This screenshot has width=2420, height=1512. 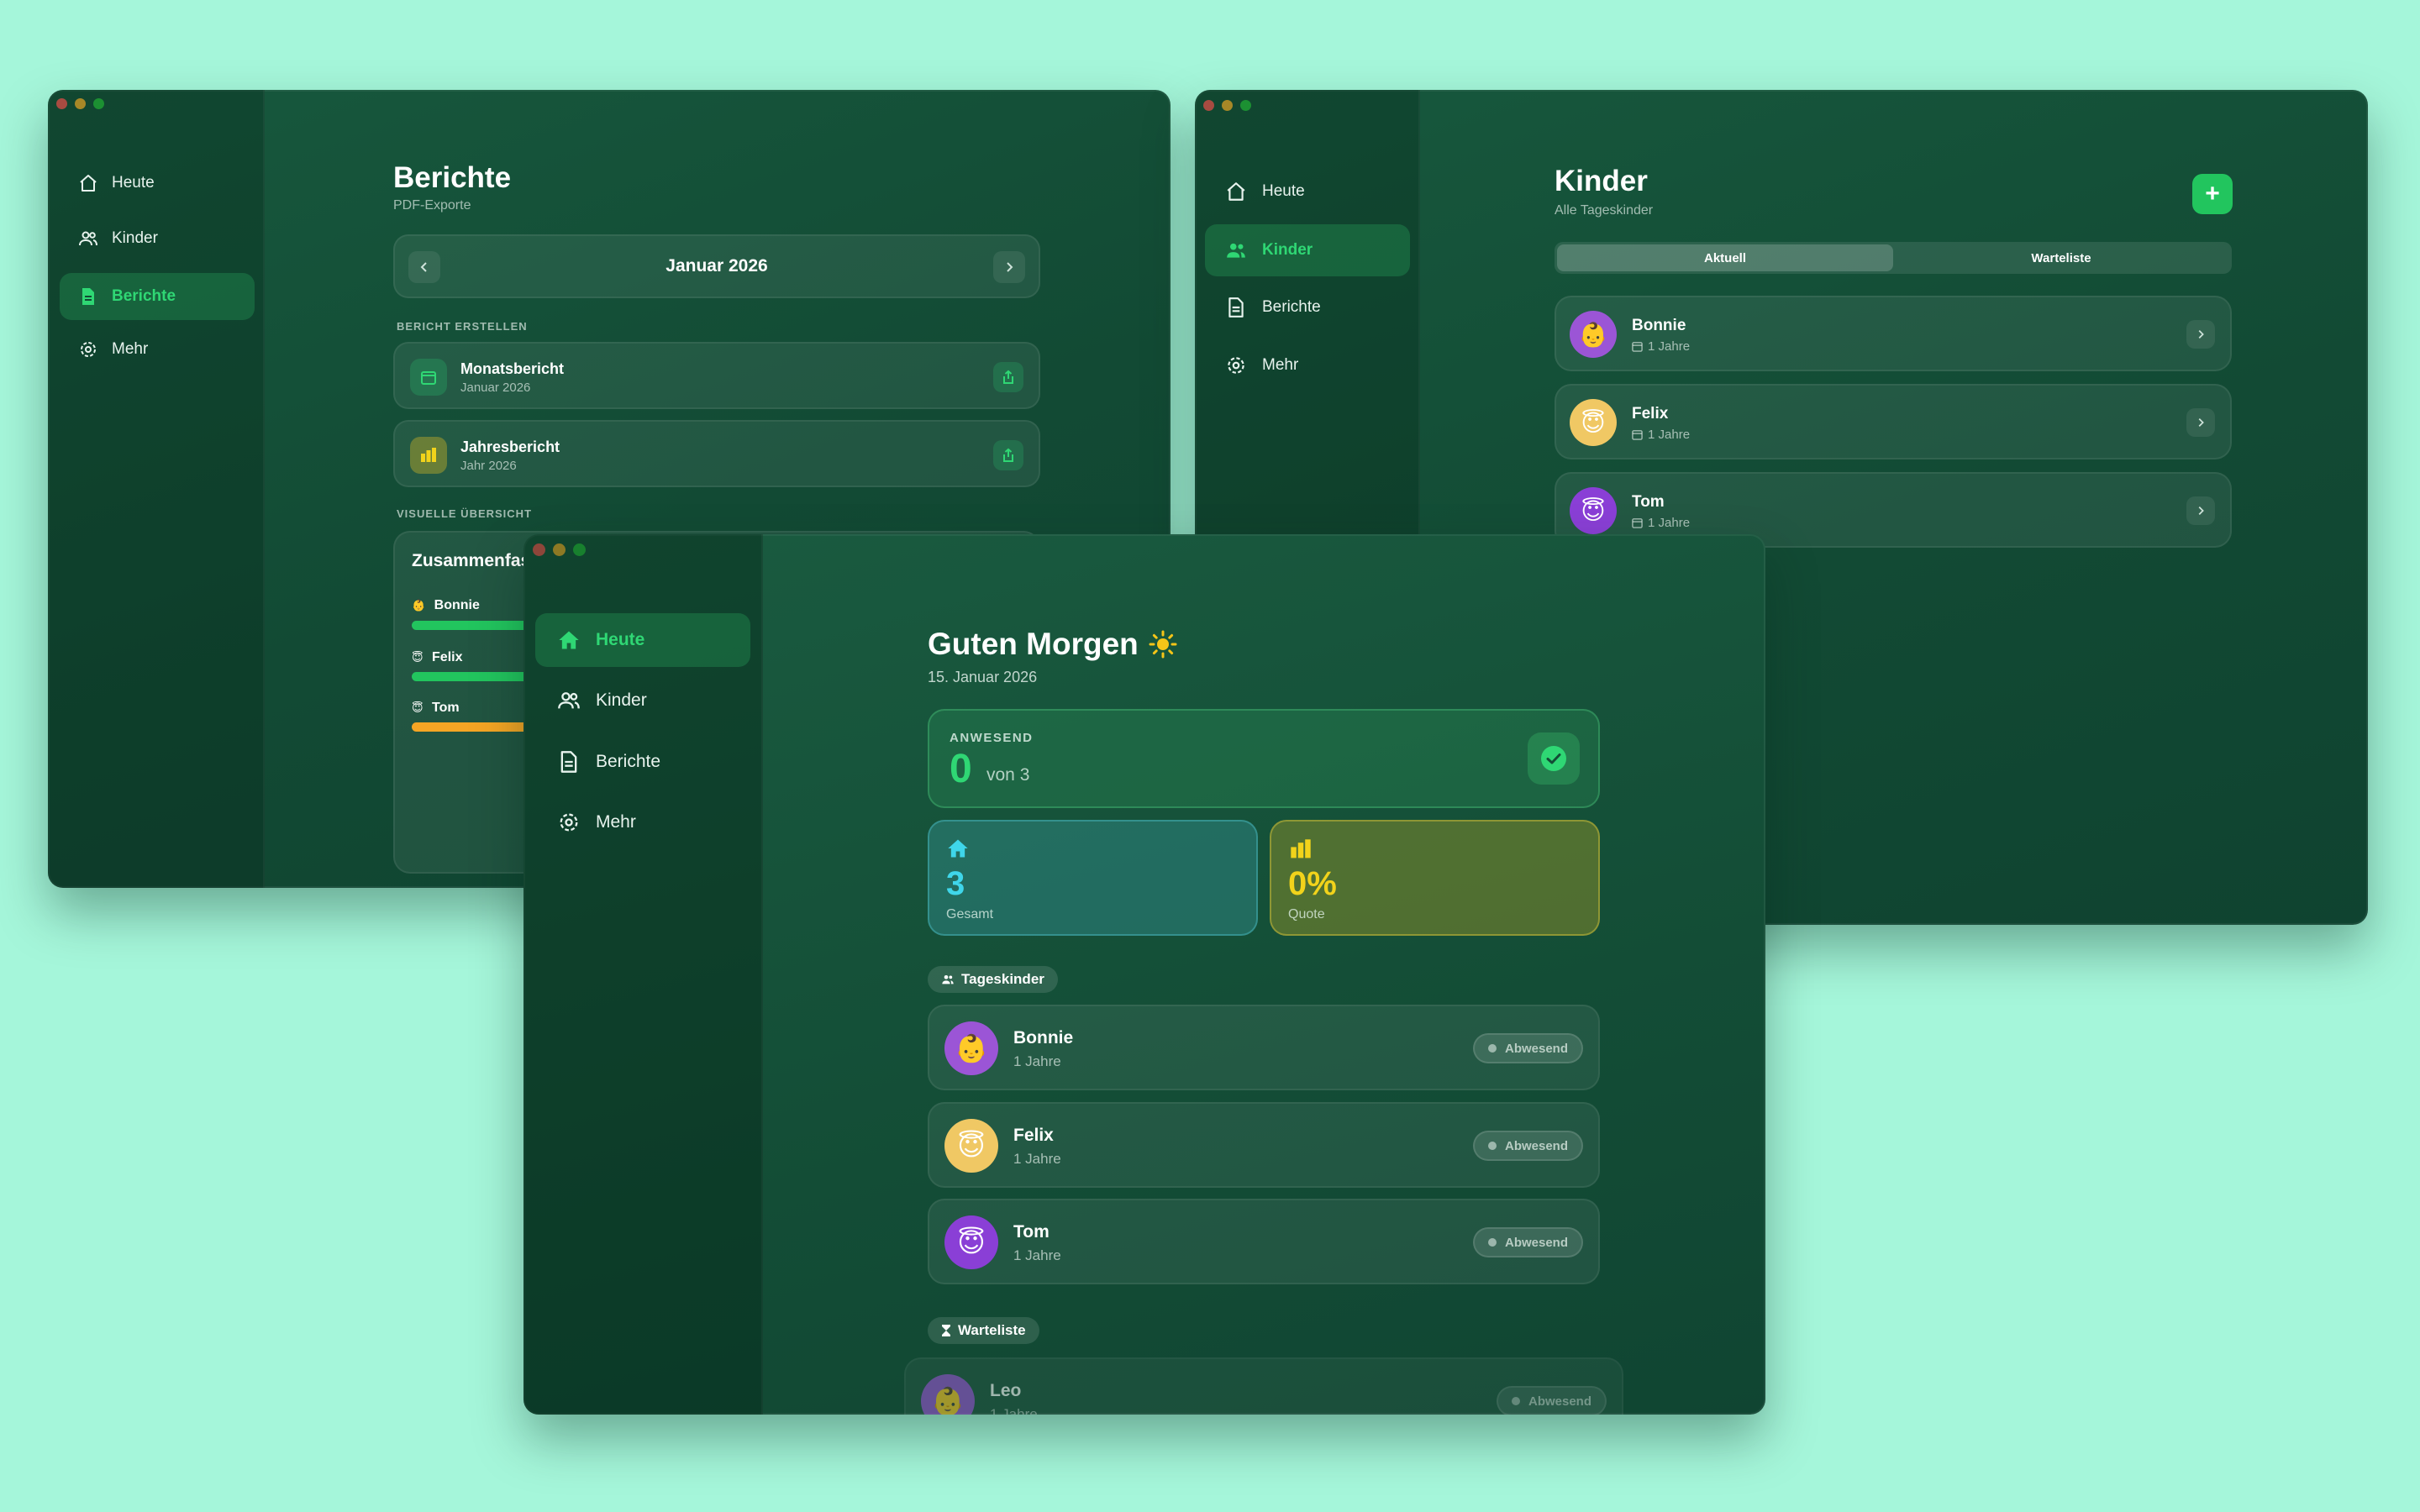 I want to click on add-child-button: +, so click(x=2212, y=194).